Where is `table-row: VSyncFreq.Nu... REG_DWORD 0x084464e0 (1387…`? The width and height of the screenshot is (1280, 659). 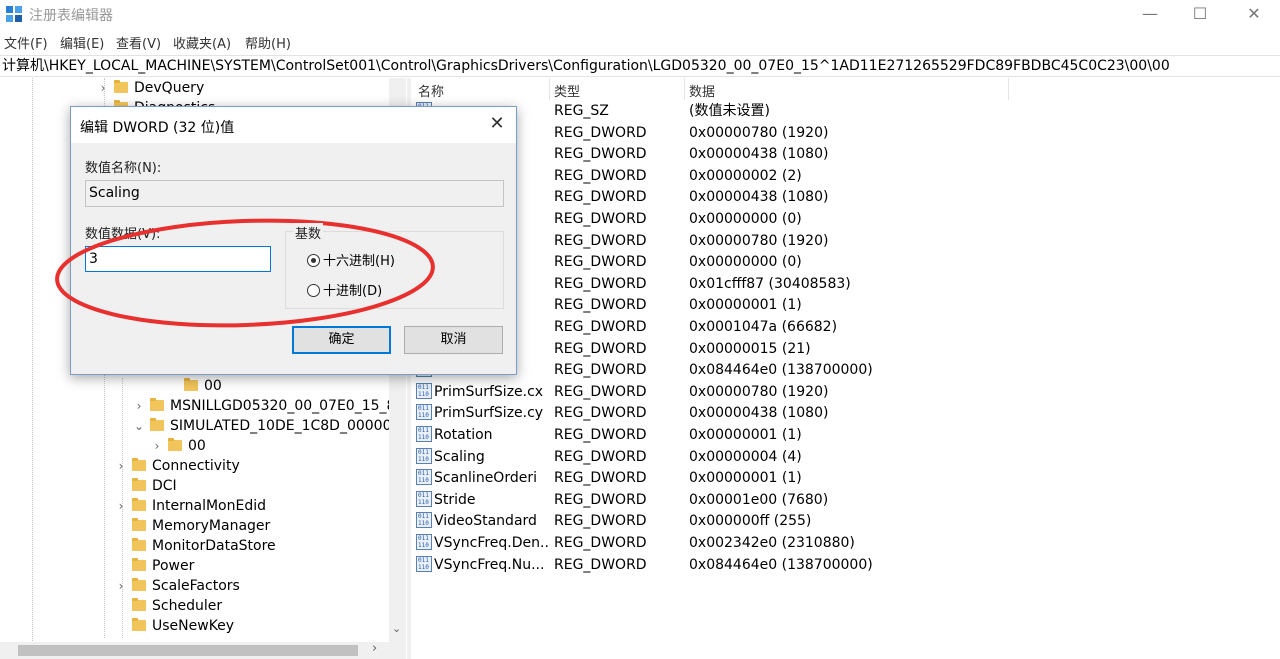
table-row: VSyncFreq.Nu... REG_DWORD 0x084464e0 (1387… is located at coordinates (846, 566).